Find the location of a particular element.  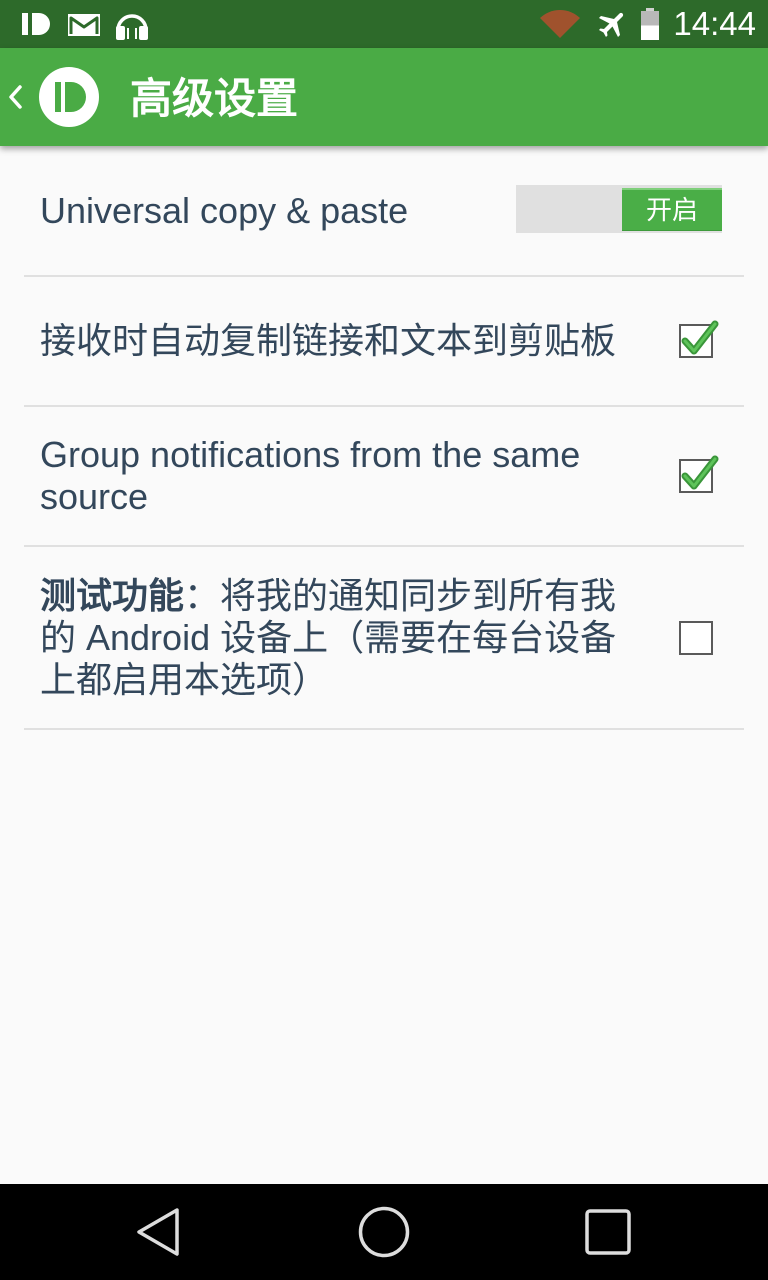

setting-universal-copy-paste: Universal copy & paste 开启 is located at coordinates (384, 211).